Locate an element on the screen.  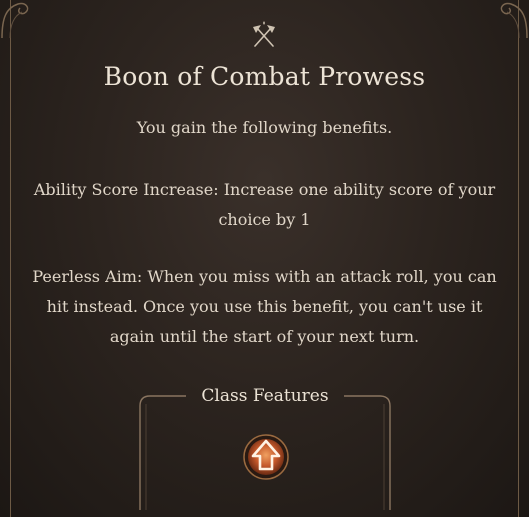
crossed-axes-icon is located at coordinates (264, 34).